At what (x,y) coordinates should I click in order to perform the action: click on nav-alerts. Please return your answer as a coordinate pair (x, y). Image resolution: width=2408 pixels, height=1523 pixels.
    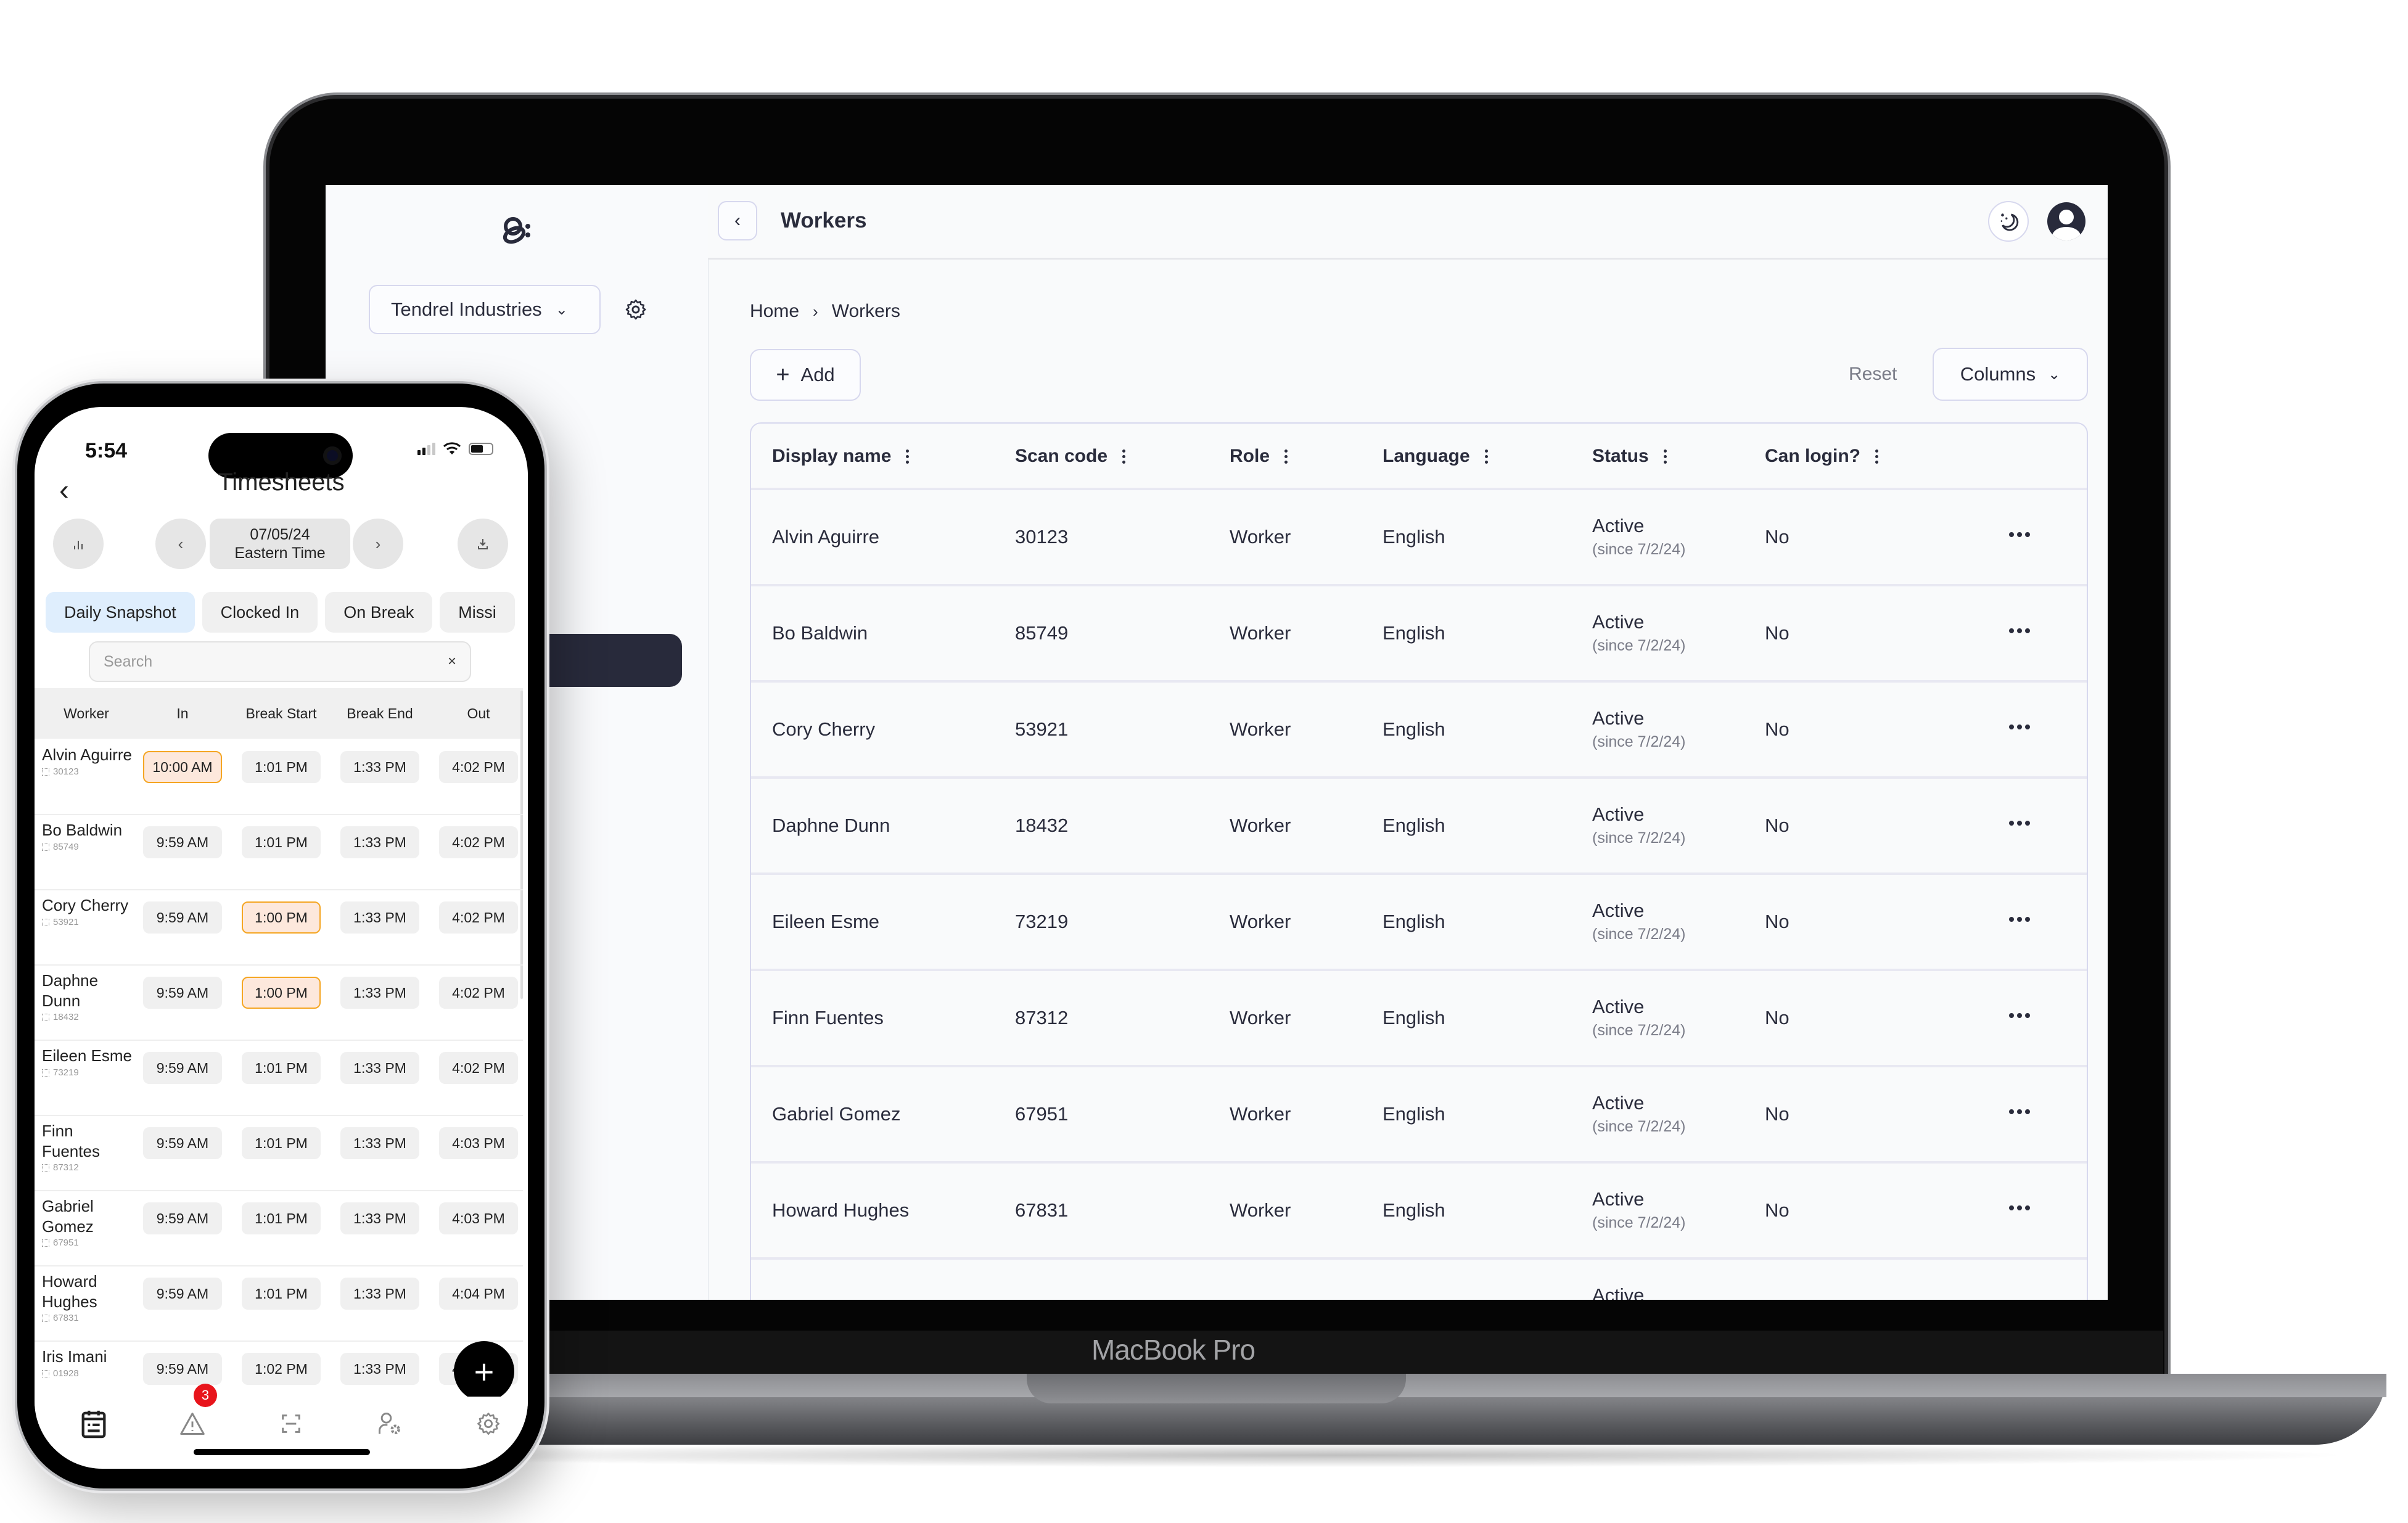
    Looking at the image, I should click on (193, 1424).